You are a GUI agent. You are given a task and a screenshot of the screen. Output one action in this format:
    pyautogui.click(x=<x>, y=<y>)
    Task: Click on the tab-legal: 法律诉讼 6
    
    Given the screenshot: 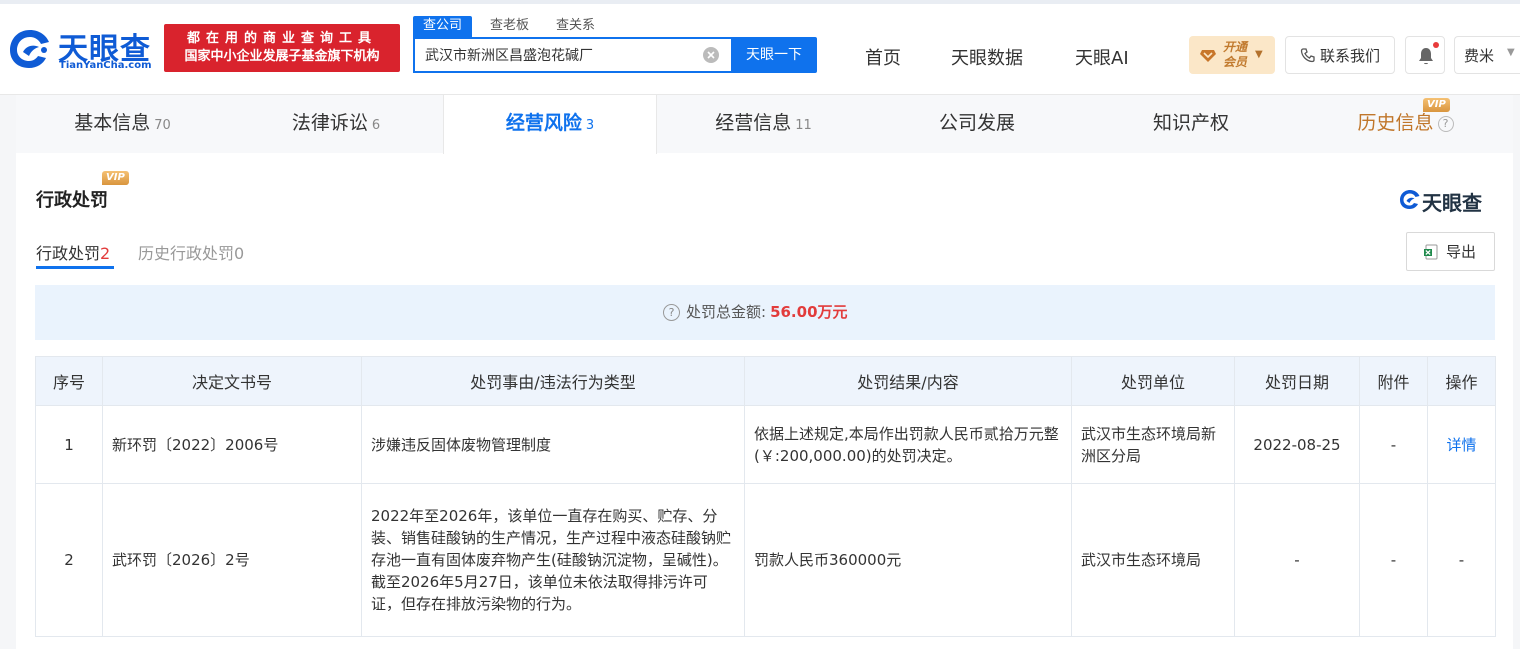 What is the action you would take?
    pyautogui.click(x=336, y=124)
    